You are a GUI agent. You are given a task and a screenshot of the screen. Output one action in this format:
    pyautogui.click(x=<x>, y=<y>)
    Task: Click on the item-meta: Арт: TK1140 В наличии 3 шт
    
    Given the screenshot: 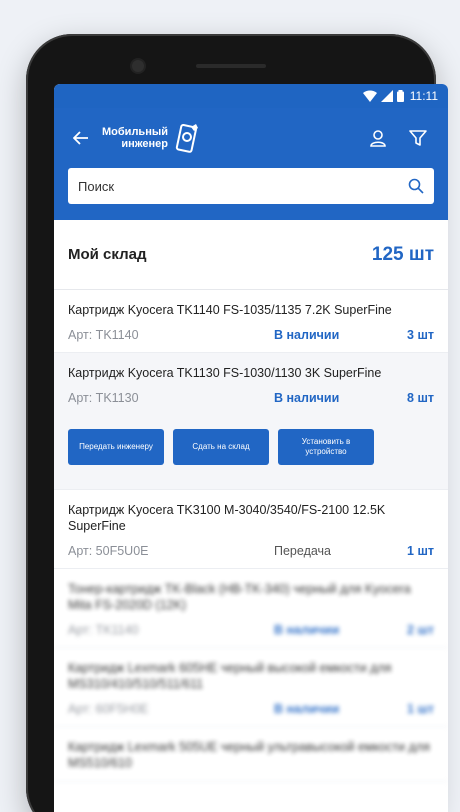 What is the action you would take?
    pyautogui.click(x=251, y=335)
    